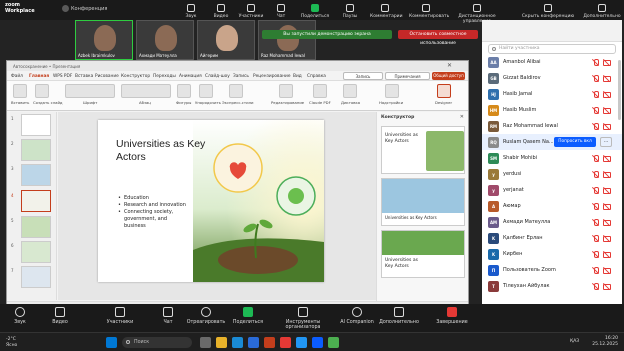 This screenshot has width=624, height=351. What do you see at coordinates (42, 91) in the screenshot?
I see `new-slide-icon` at bounding box center [42, 91].